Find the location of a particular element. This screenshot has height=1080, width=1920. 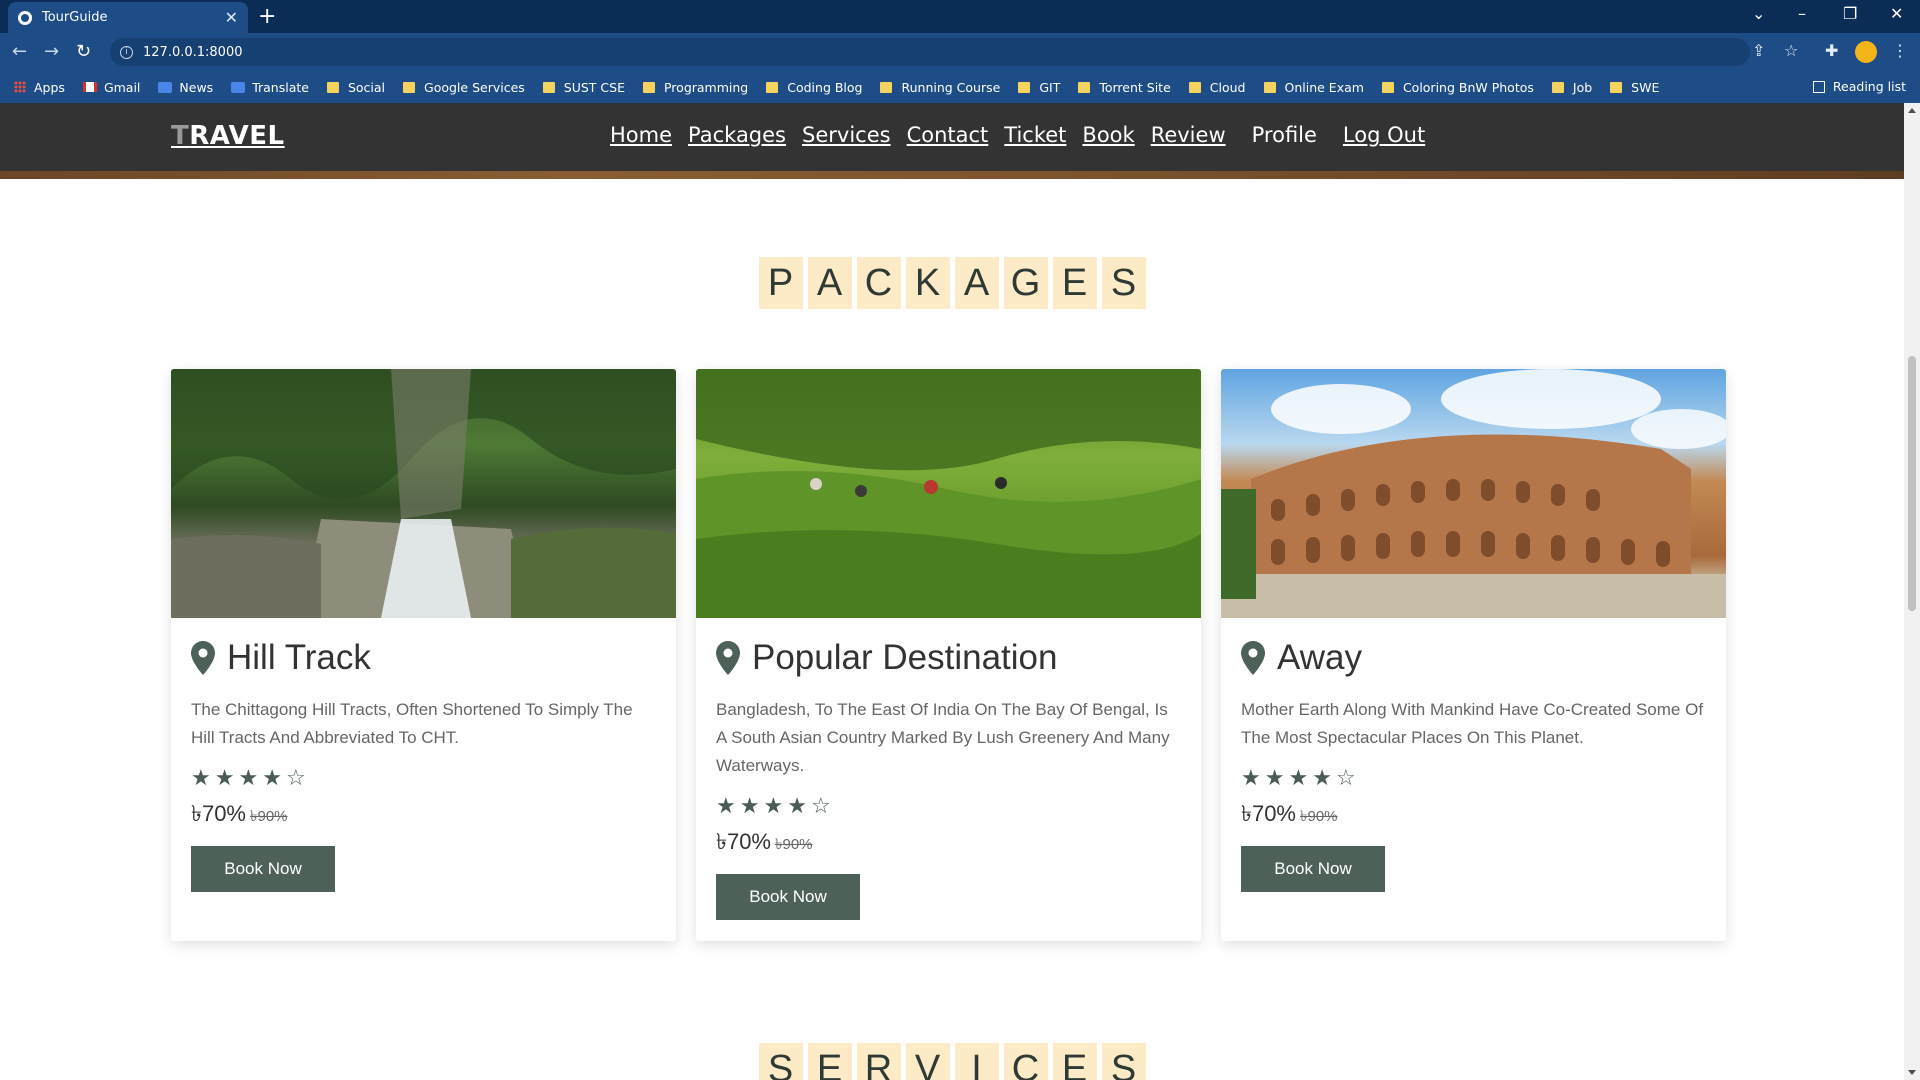

card-title: Hill Track is located at coordinates (423, 658).